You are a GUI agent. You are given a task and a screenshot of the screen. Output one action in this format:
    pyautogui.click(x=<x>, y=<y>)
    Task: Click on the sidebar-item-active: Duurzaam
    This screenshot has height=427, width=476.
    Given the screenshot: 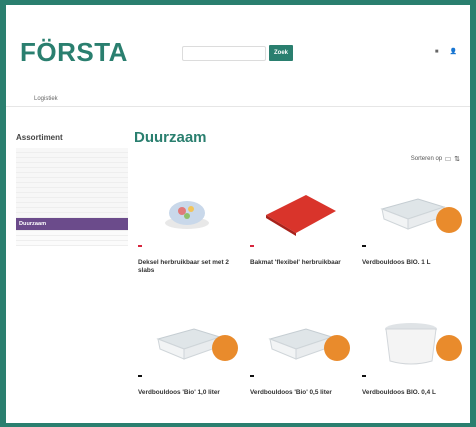 What is the action you would take?
    pyautogui.click(x=72, y=224)
    